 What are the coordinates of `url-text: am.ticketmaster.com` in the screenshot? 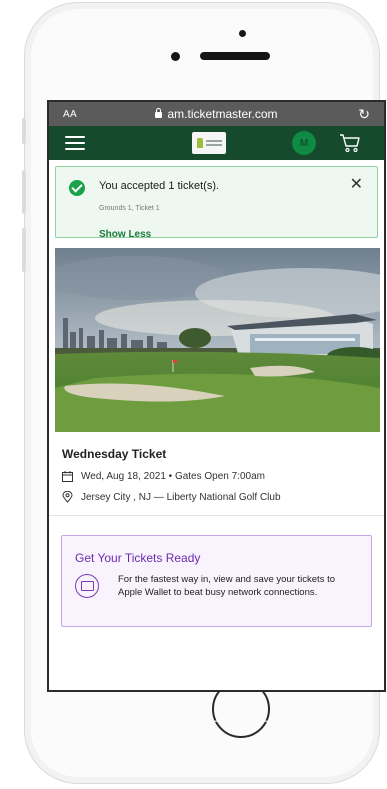 It's located at (222, 114).